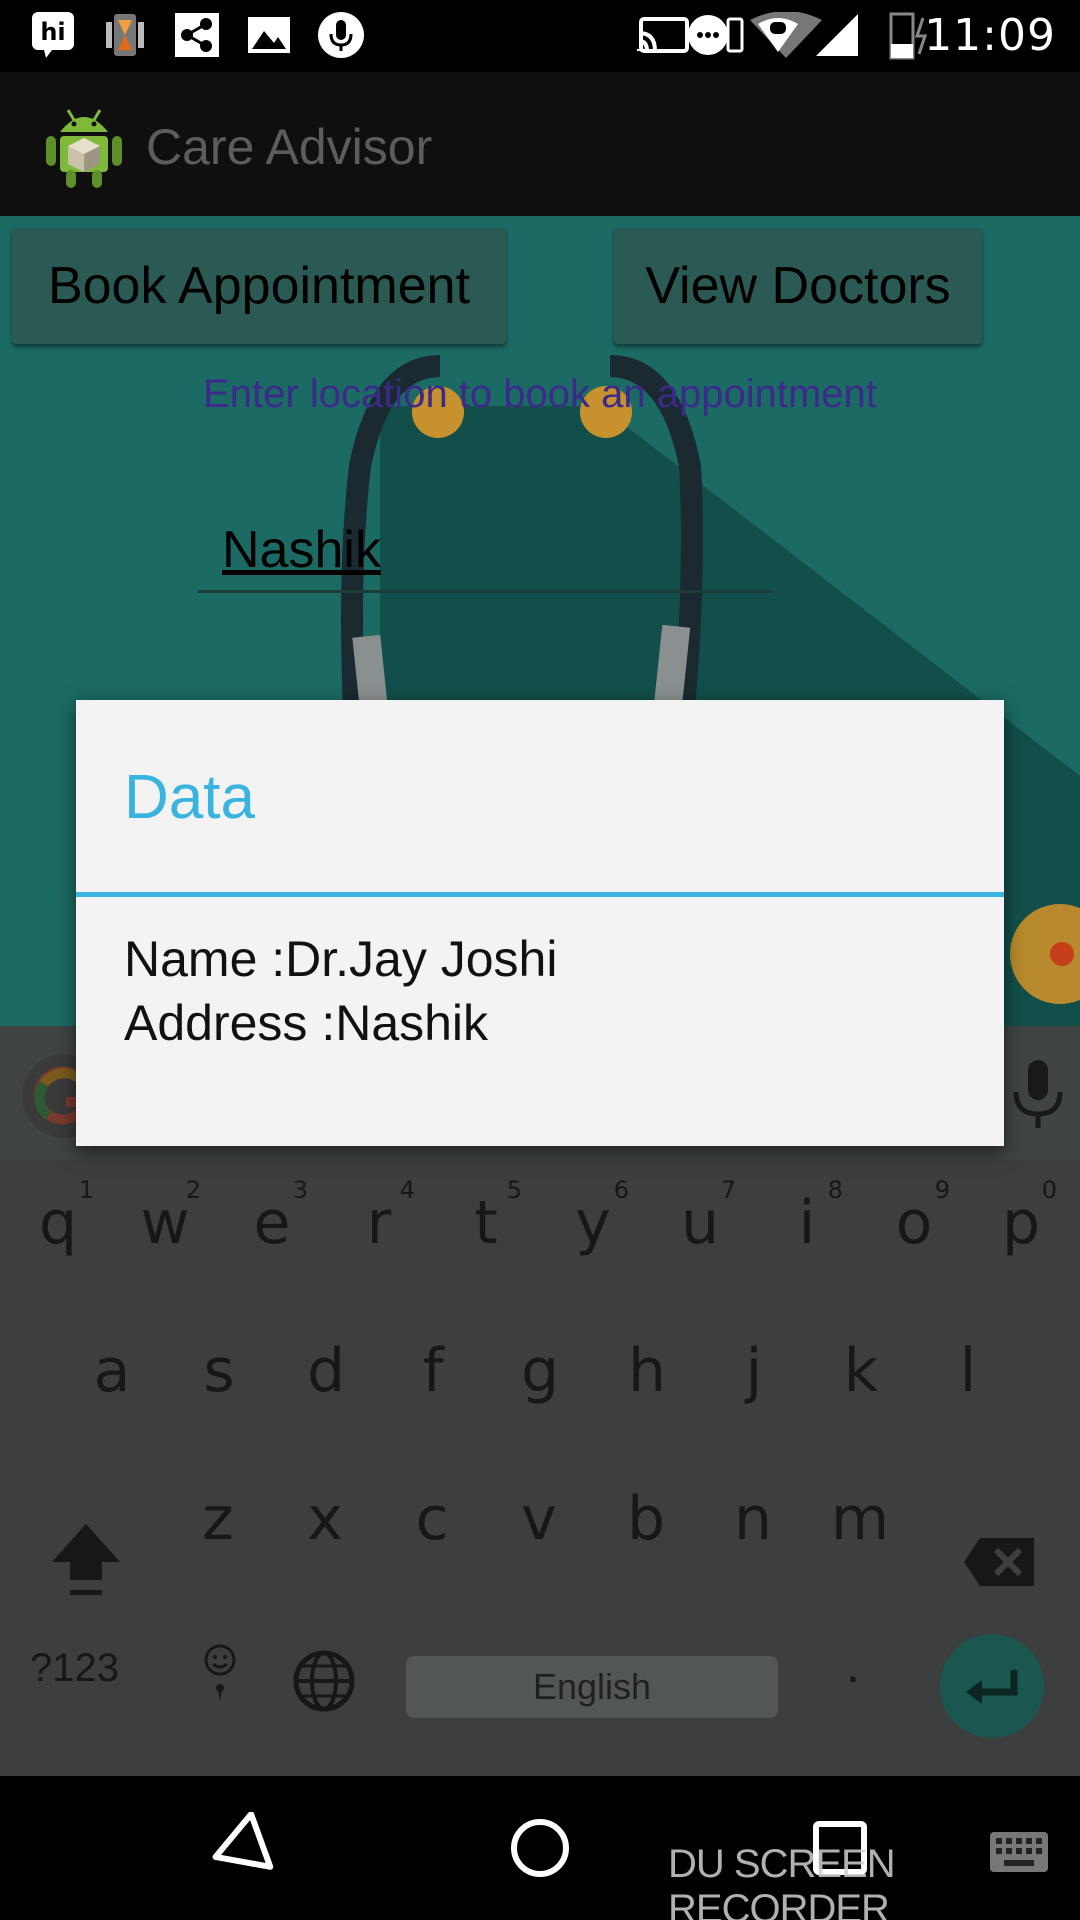 The image size is (1080, 1920). I want to click on dialog-doctor-address: Address :Nashik, so click(306, 1023).